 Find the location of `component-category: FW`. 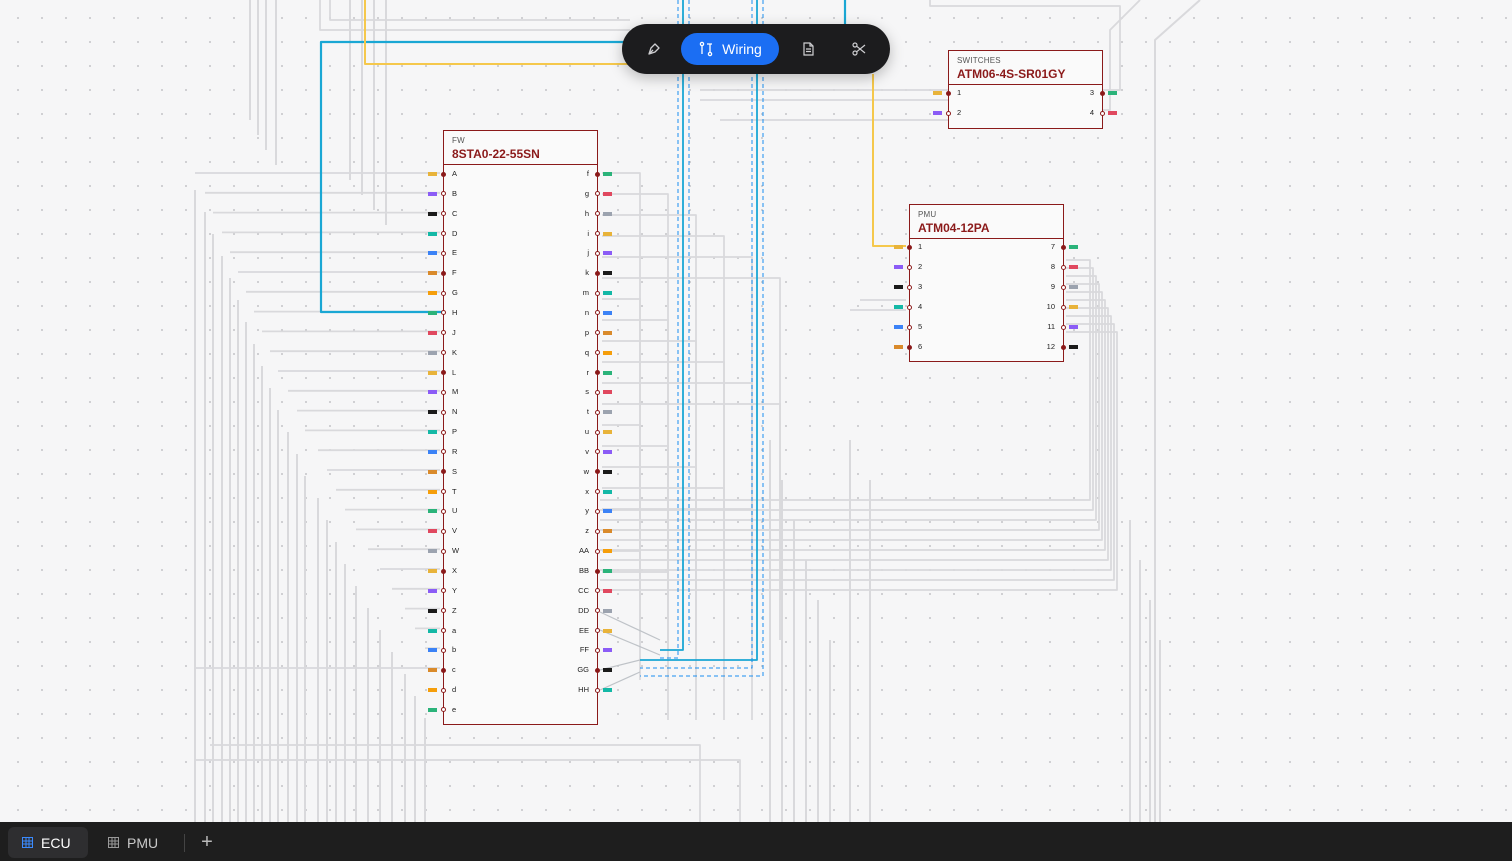

component-category: FW is located at coordinates (458, 140).